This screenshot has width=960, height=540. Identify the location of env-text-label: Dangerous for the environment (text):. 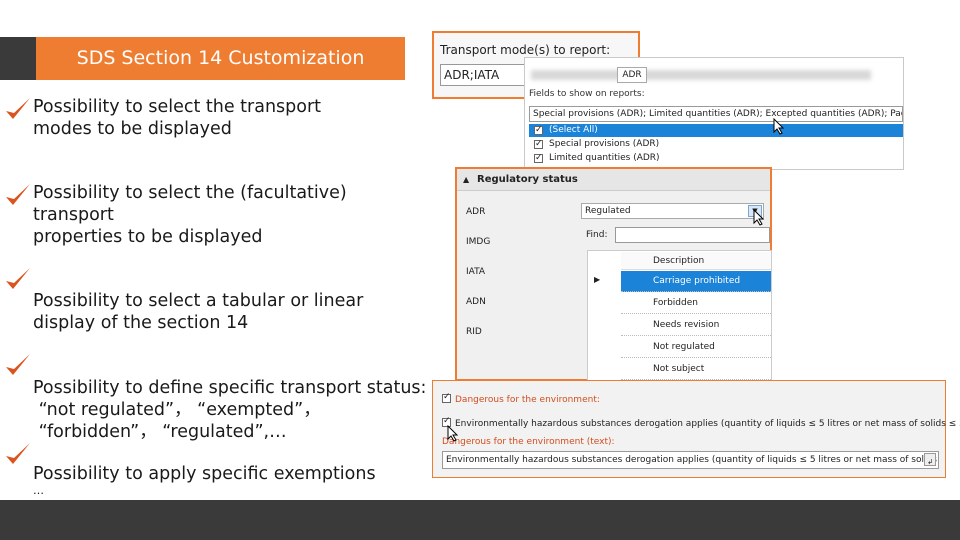
(528, 442).